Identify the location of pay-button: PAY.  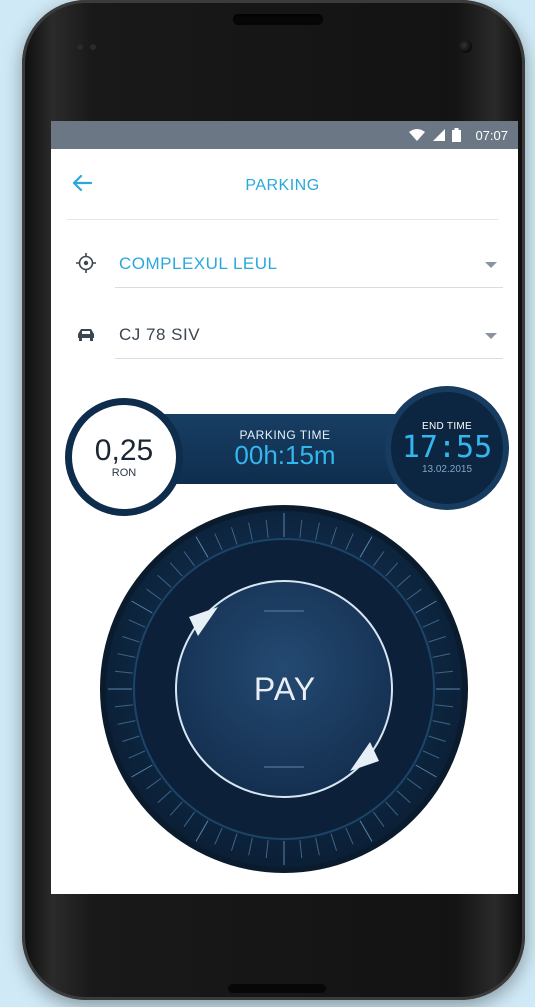
(285, 689).